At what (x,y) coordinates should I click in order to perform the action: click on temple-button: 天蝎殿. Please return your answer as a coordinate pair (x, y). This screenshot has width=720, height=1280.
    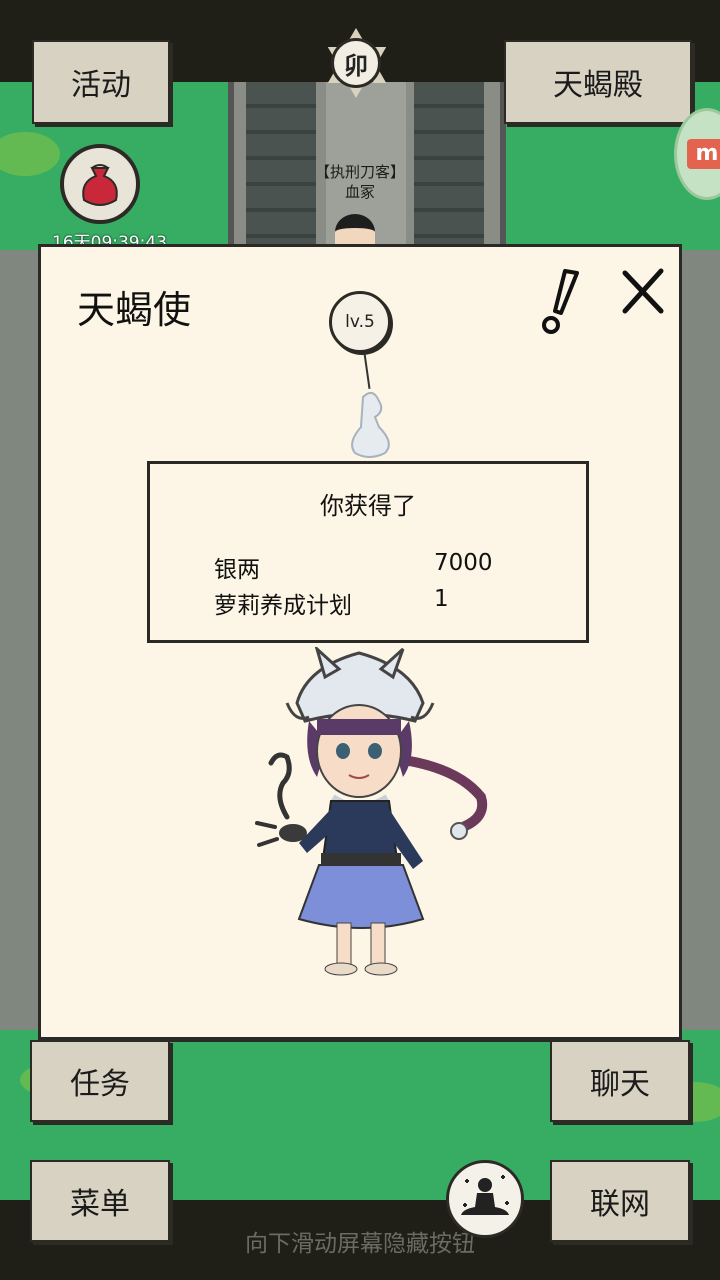
    Looking at the image, I should click on (598, 82).